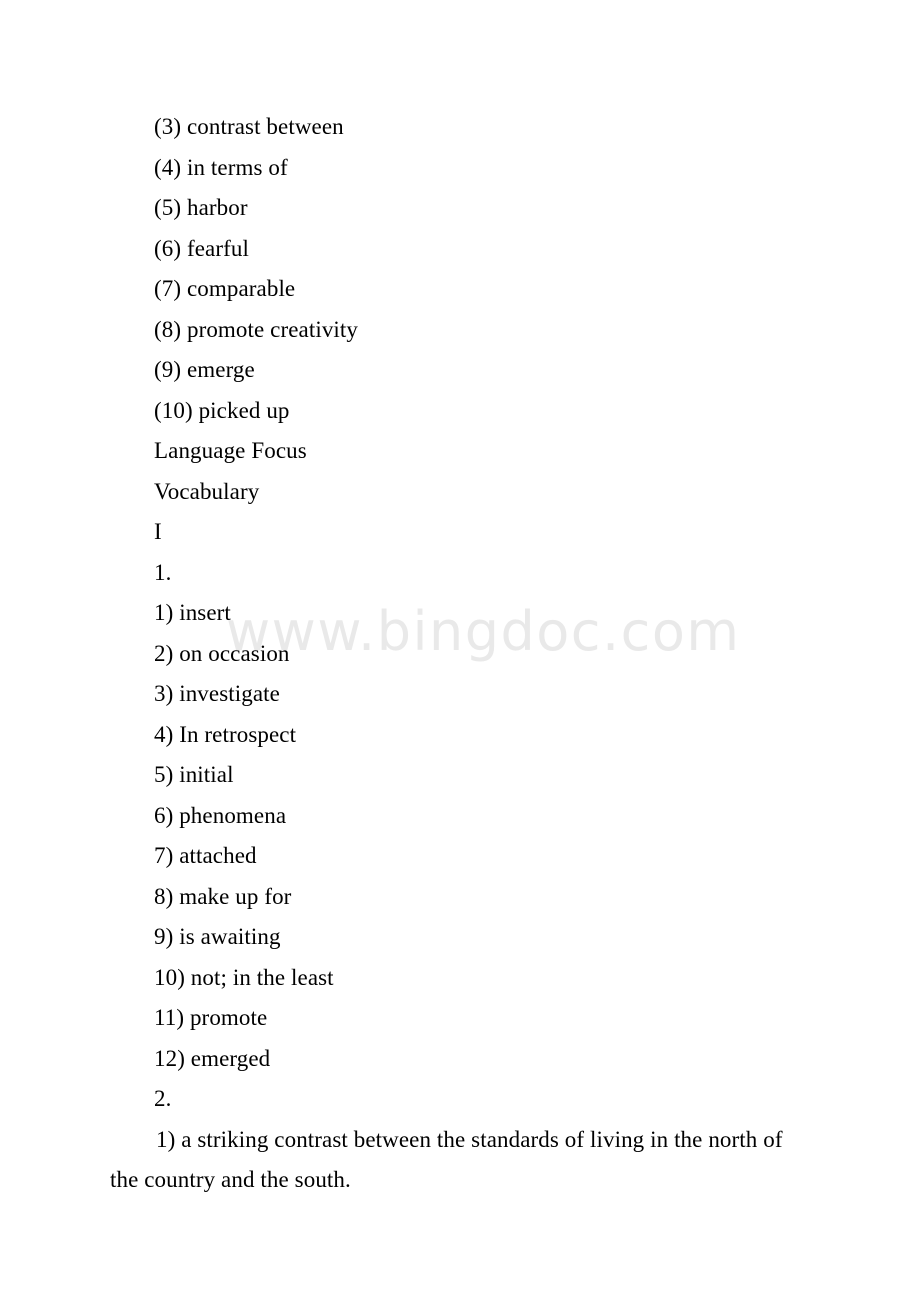  Describe the element at coordinates (221, 167) in the screenshot. I see `answer-line: (4) in terms of` at that location.